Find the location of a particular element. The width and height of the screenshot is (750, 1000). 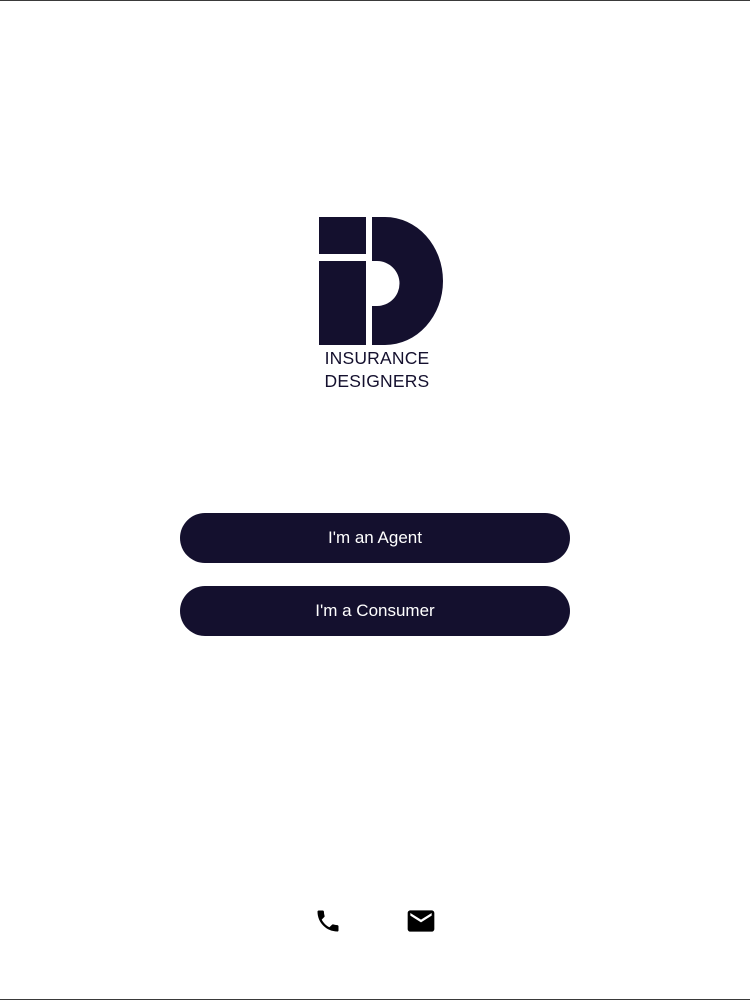

agent-button: I'm an Agent is located at coordinates (375, 538).